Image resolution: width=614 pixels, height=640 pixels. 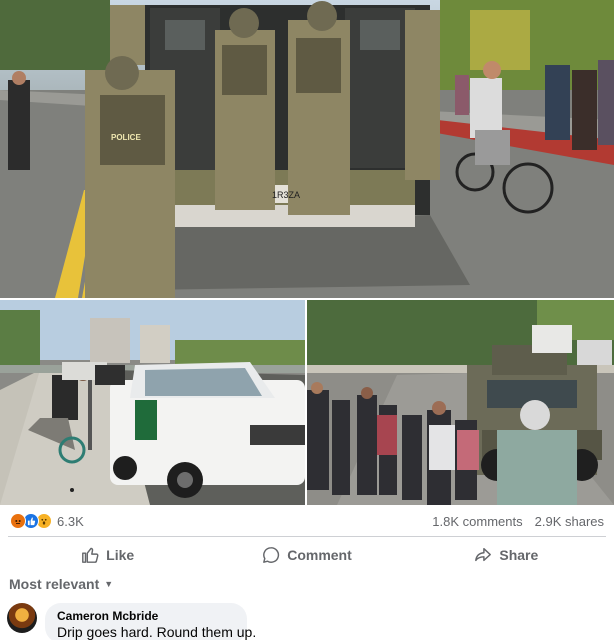 What do you see at coordinates (47, 521) in the screenshot?
I see `reactions-summary: 6.3K` at bounding box center [47, 521].